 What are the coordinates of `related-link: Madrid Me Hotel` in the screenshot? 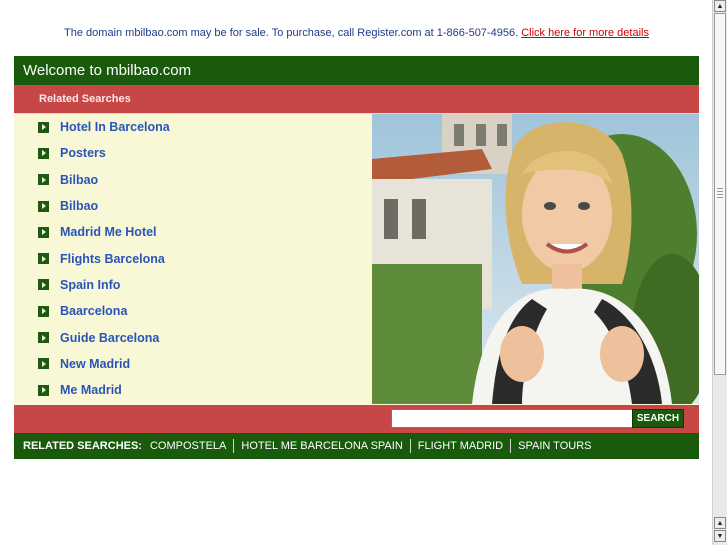 It's located at (108, 232).